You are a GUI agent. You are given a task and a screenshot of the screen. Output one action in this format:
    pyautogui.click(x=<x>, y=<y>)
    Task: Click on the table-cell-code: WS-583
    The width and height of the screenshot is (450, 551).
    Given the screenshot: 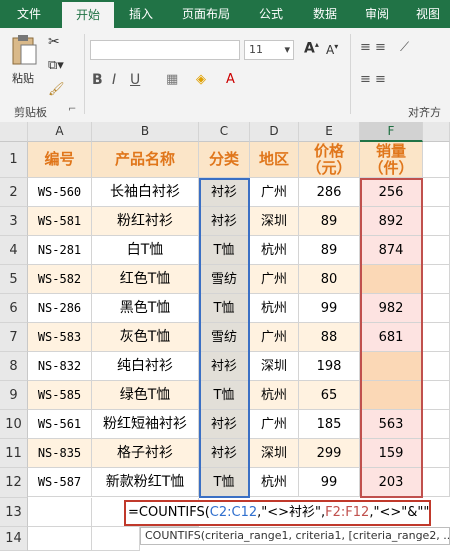 What is the action you would take?
    pyautogui.click(x=60, y=337)
    